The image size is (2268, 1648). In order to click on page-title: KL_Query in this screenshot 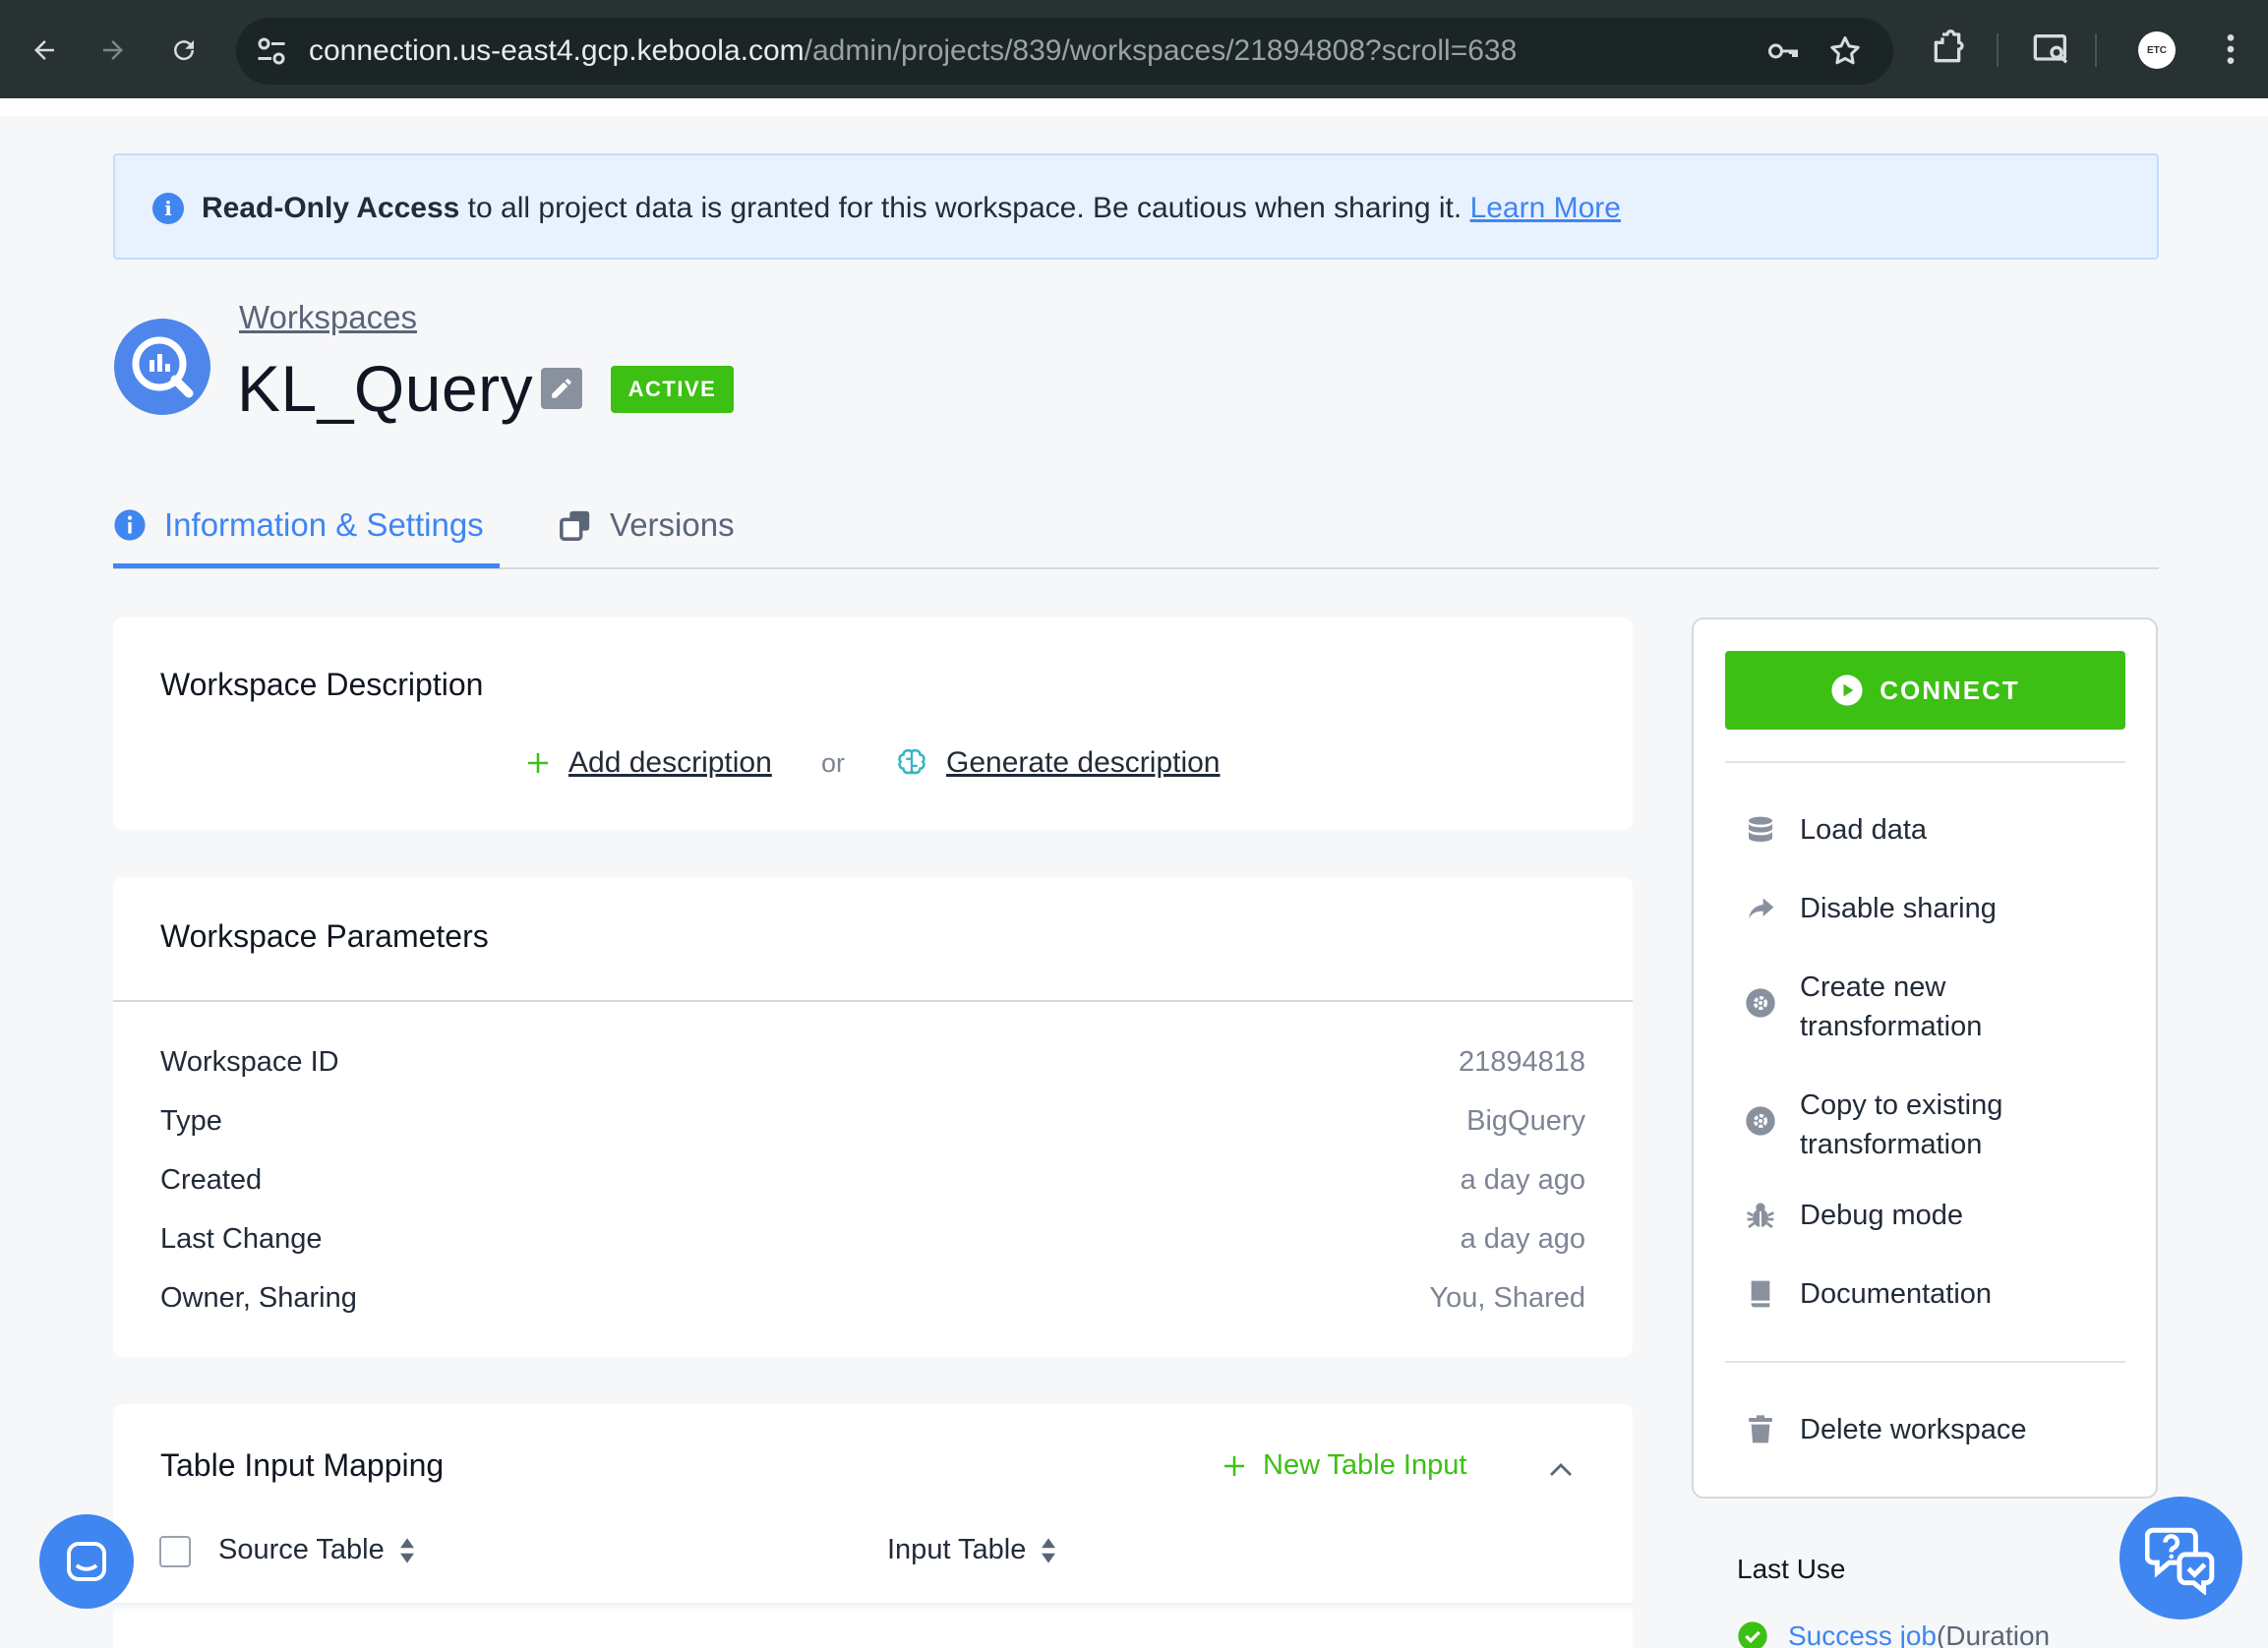, I will do `click(385, 388)`.